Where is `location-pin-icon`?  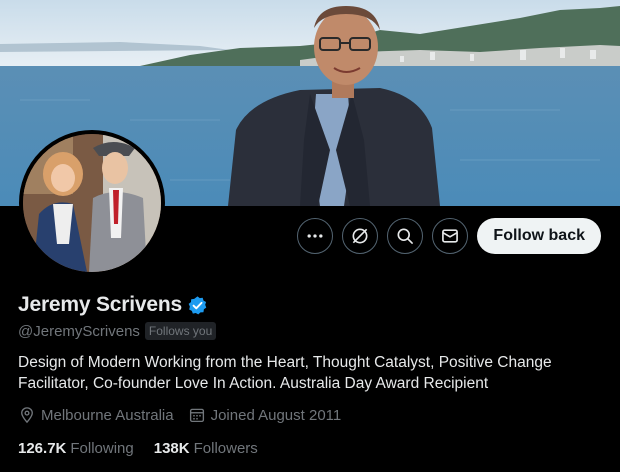
location-pin-icon is located at coordinates (27, 415).